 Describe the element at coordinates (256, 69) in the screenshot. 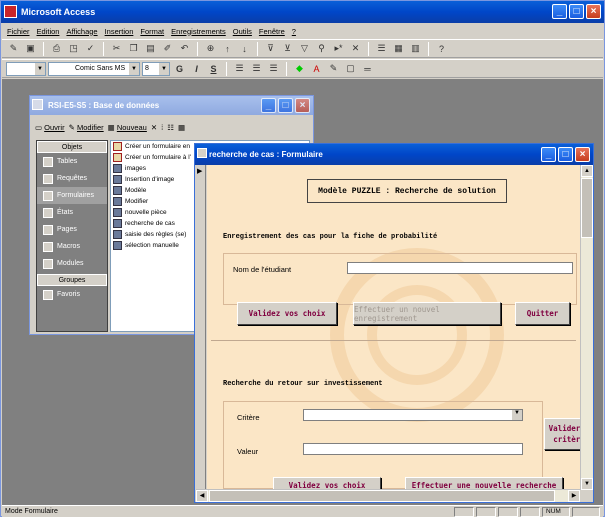

I see `align-center-icon: ☰` at that location.